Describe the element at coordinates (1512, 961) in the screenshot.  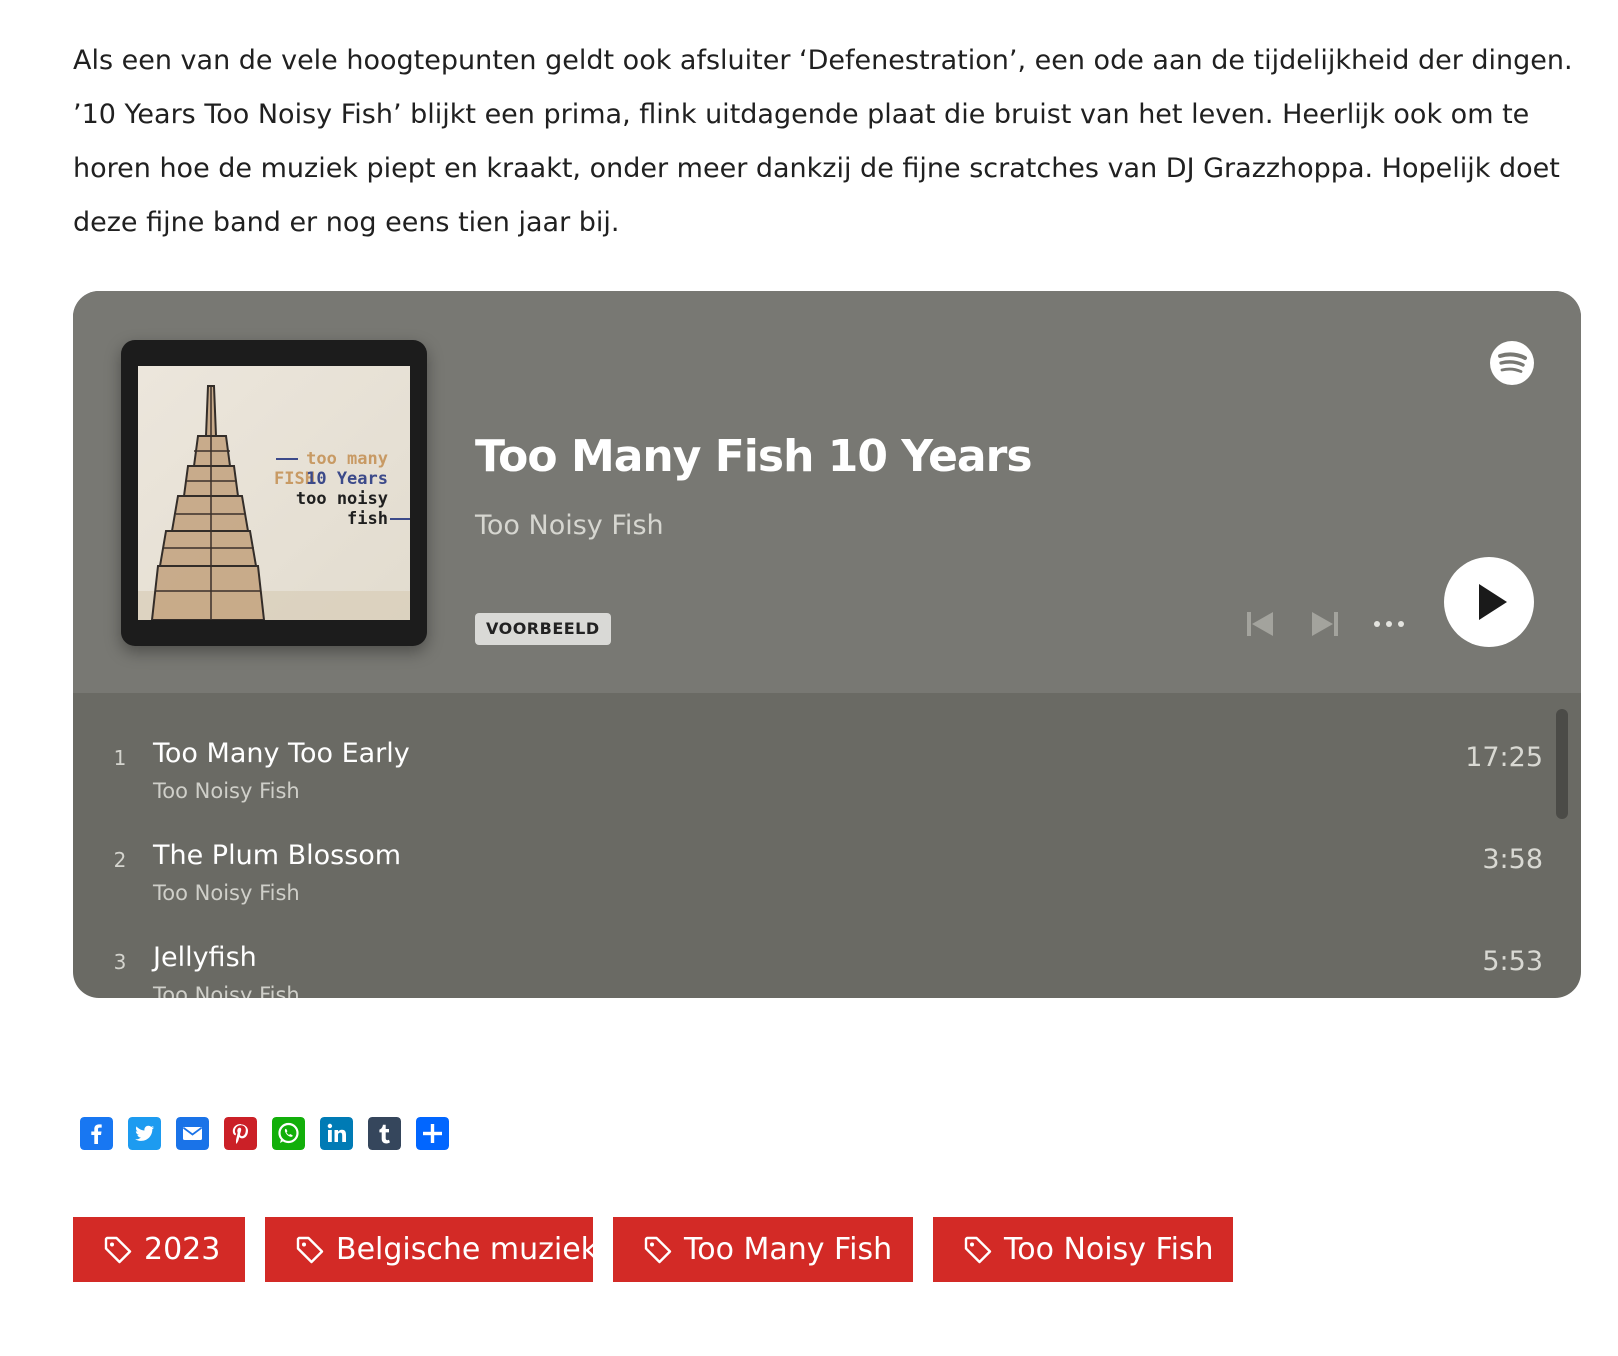
I see `track-duration: 5:53` at that location.